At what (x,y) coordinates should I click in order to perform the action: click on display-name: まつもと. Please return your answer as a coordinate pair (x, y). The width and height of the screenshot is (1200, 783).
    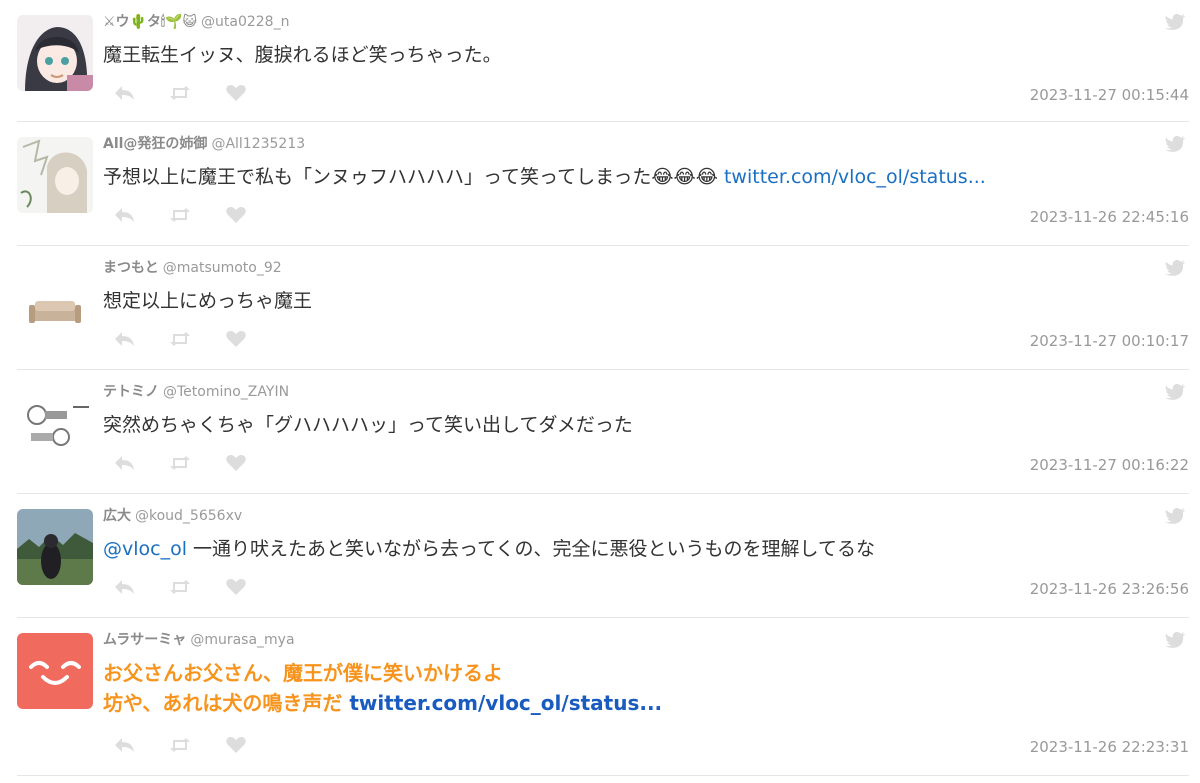
    Looking at the image, I should click on (131, 268).